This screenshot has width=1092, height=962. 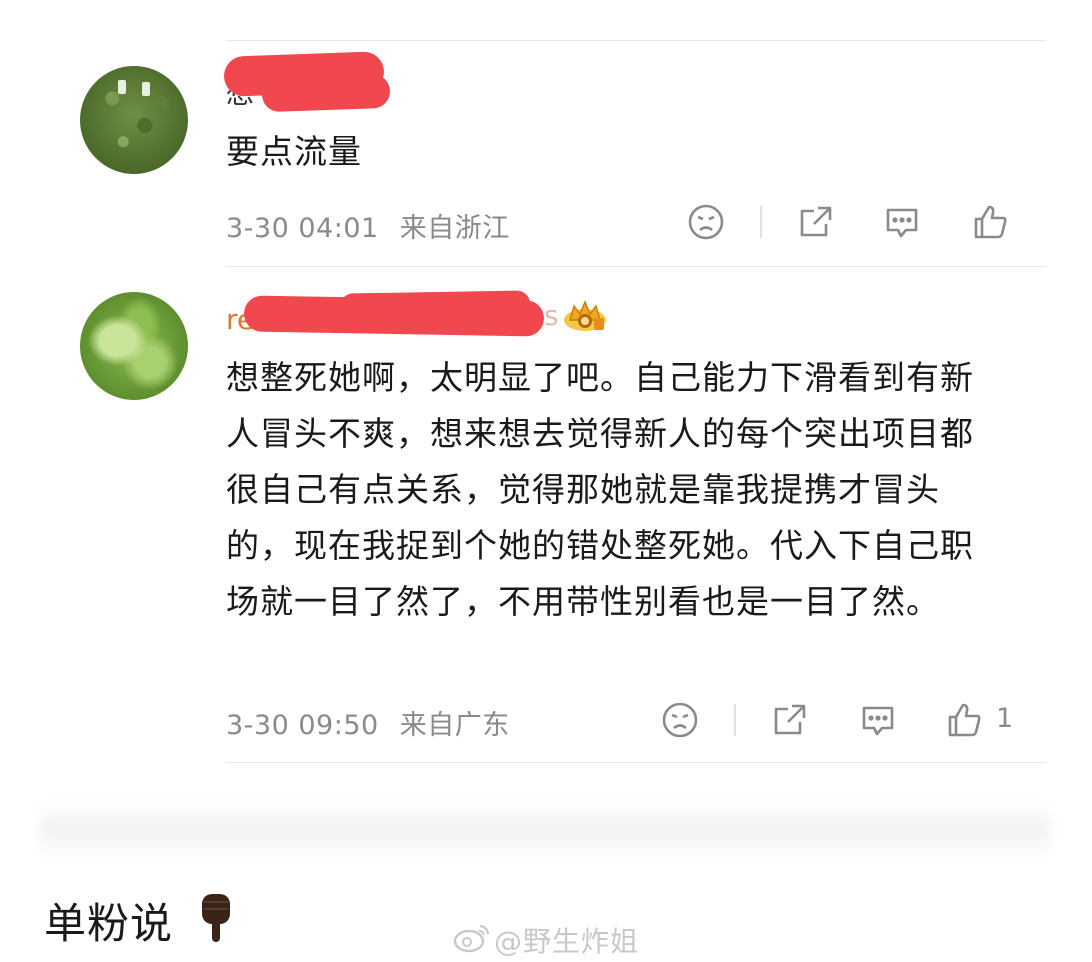 I want to click on crown-badge-icon, so click(x=585, y=315).